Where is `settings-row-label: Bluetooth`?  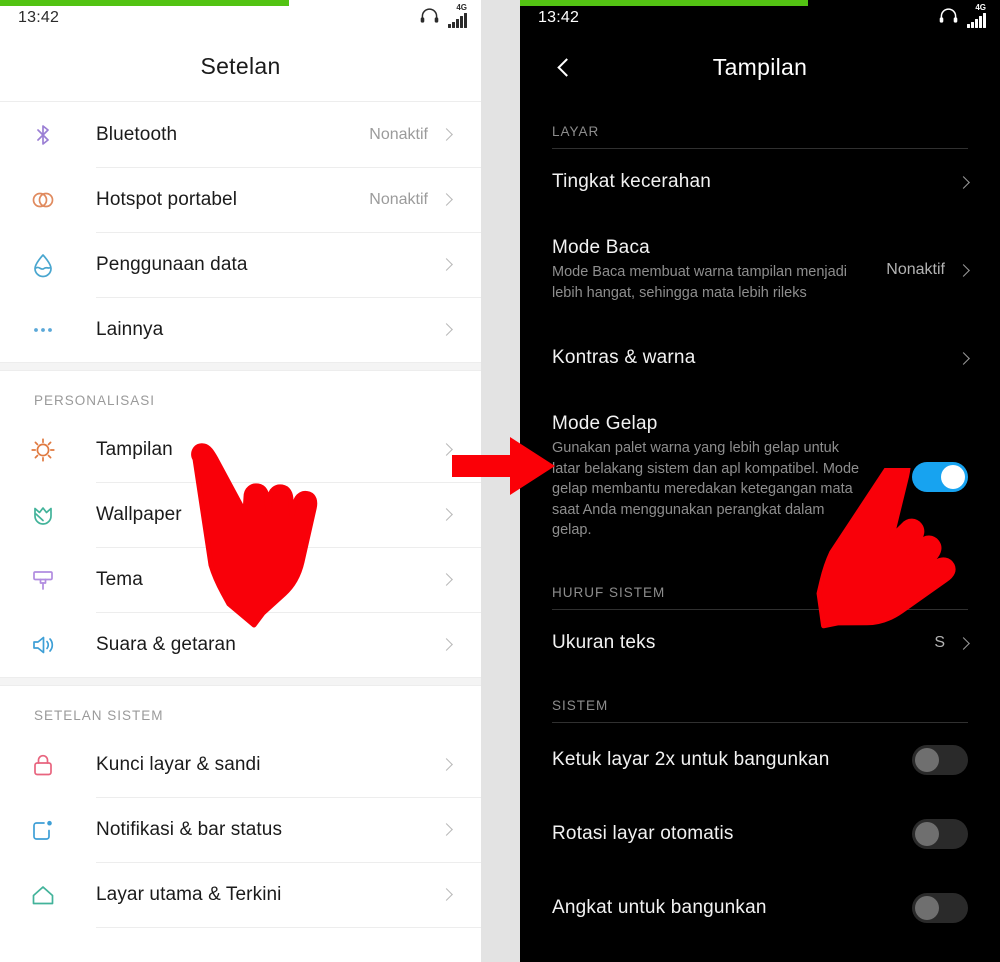
settings-row-label: Bluetooth is located at coordinates (137, 134).